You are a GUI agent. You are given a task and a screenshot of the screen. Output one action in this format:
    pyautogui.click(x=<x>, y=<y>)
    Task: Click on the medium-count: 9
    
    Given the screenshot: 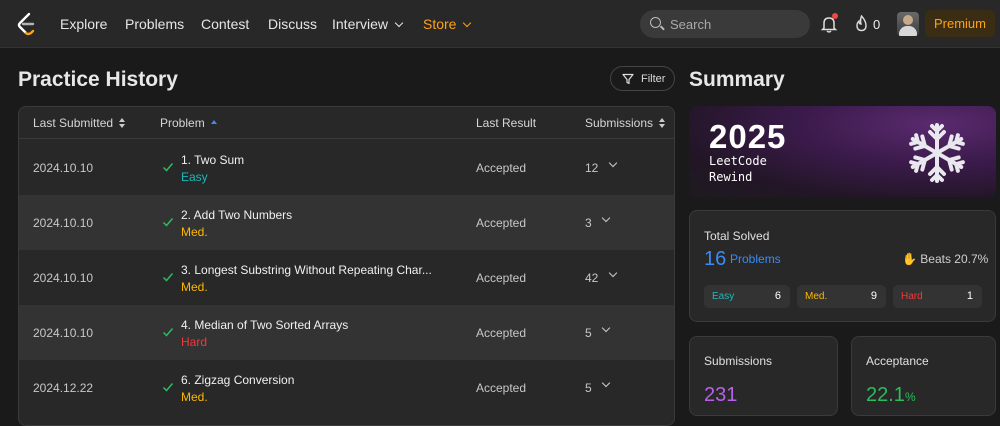 What is the action you would take?
    pyautogui.click(x=873, y=296)
    